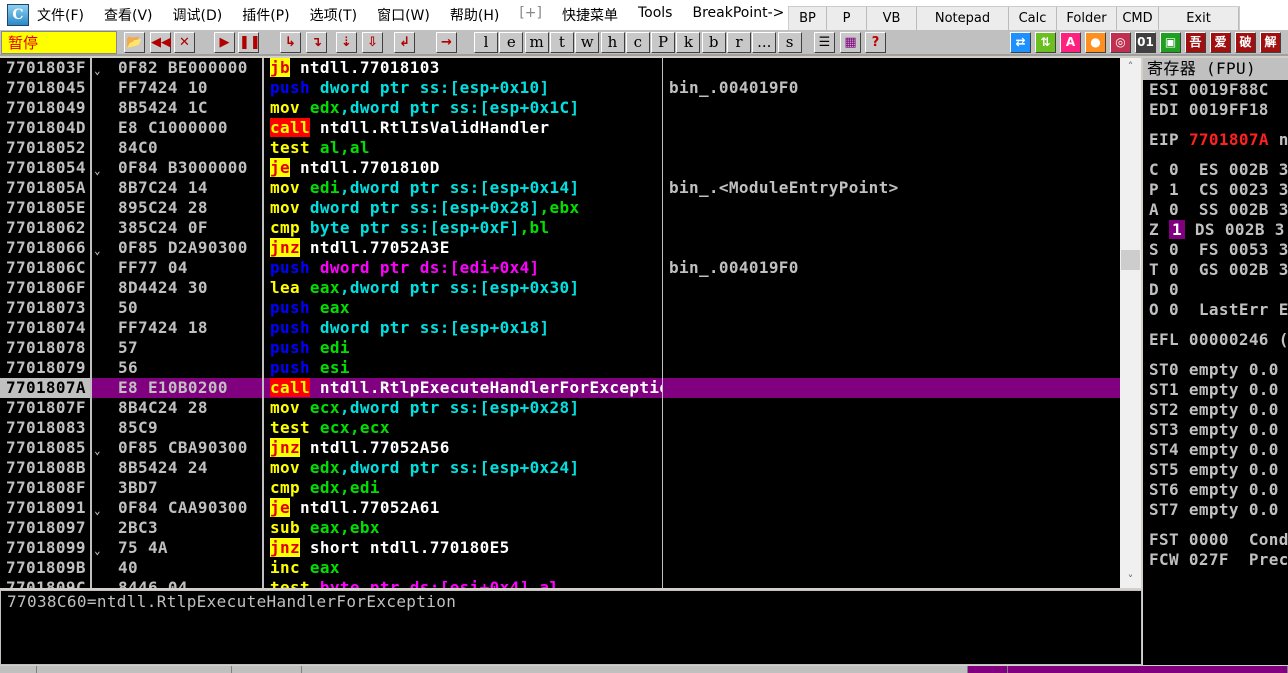 The image size is (1288, 673). What do you see at coordinates (474, 15) in the screenshot?
I see `menu-item-6: 帮助(H)` at bounding box center [474, 15].